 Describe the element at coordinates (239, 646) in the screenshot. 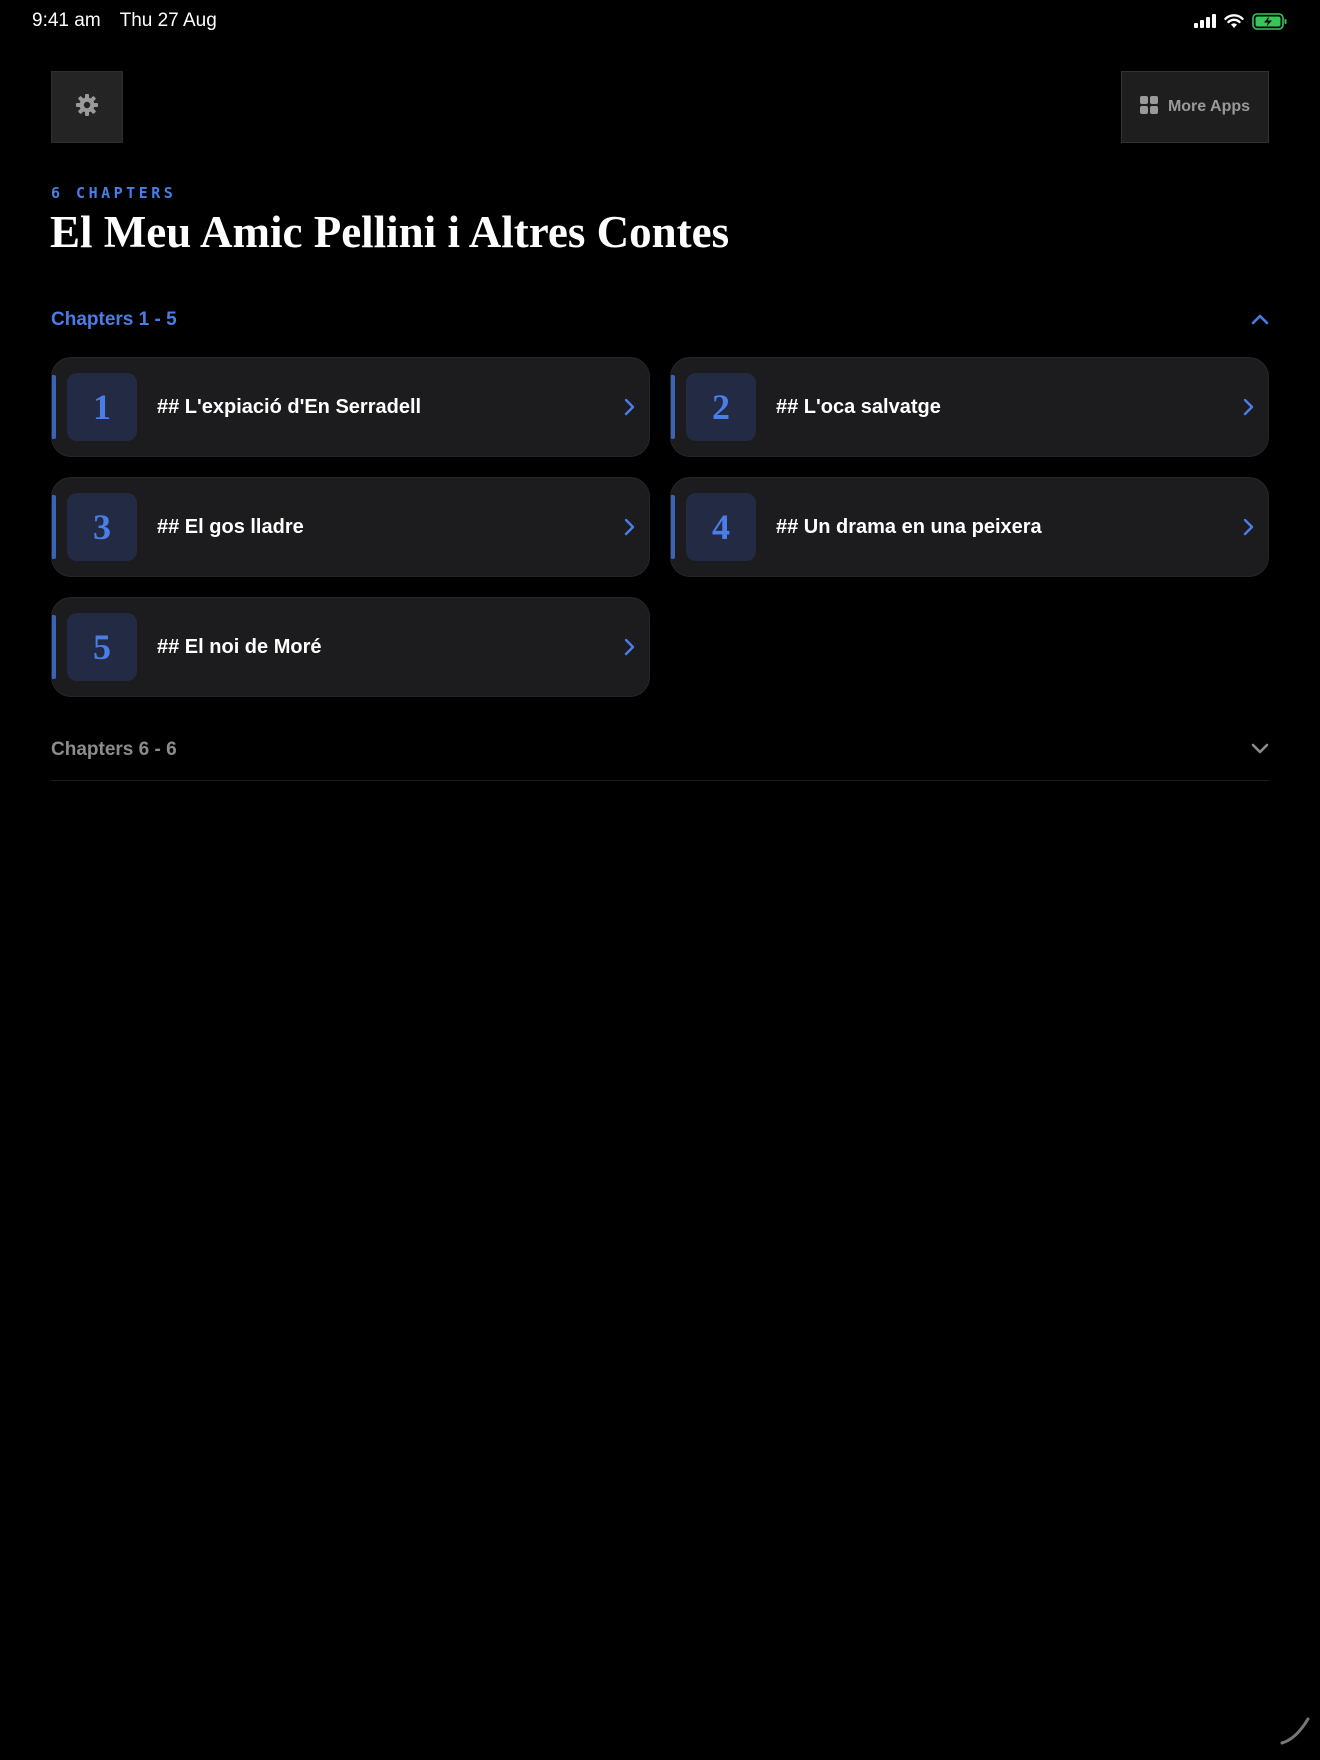

I see `chapter-title: ## El noi de Moré` at that location.